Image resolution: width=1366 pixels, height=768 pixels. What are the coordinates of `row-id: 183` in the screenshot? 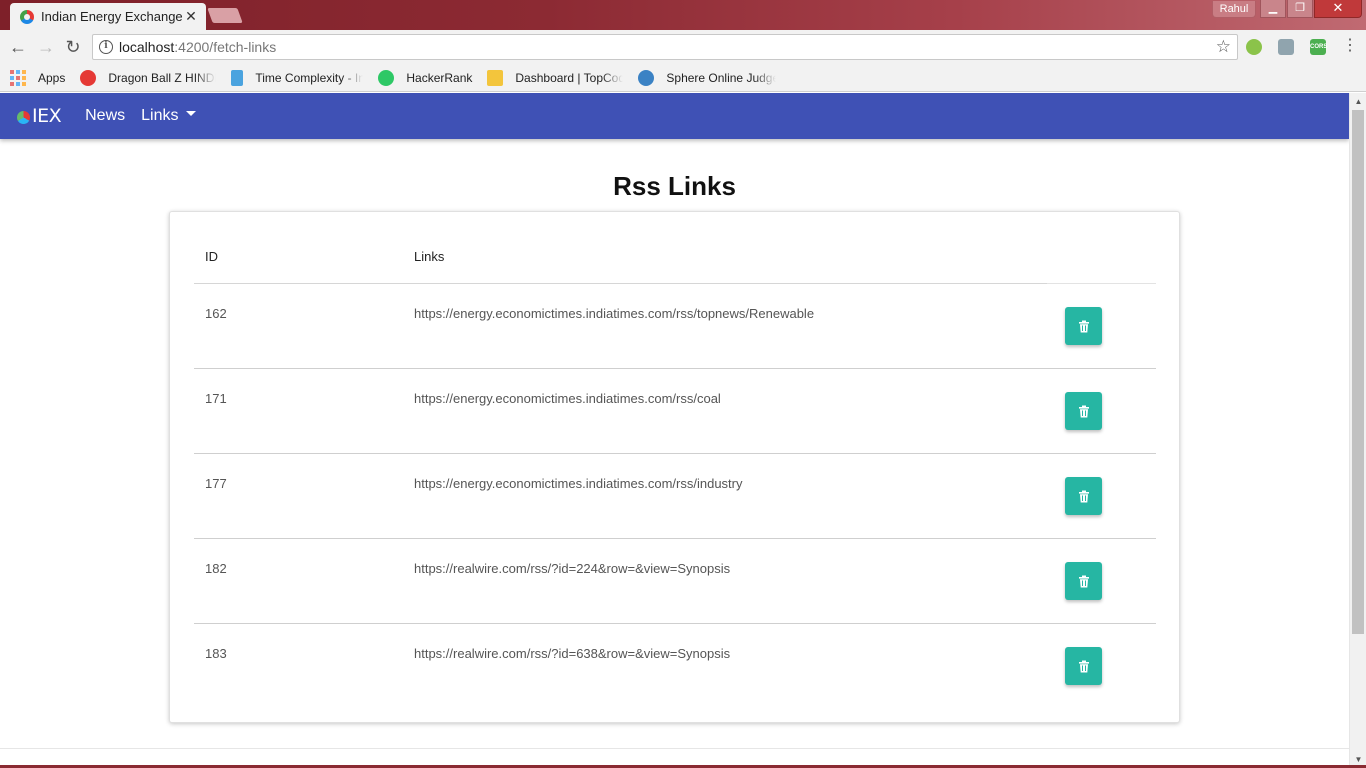 It's located at (216, 653).